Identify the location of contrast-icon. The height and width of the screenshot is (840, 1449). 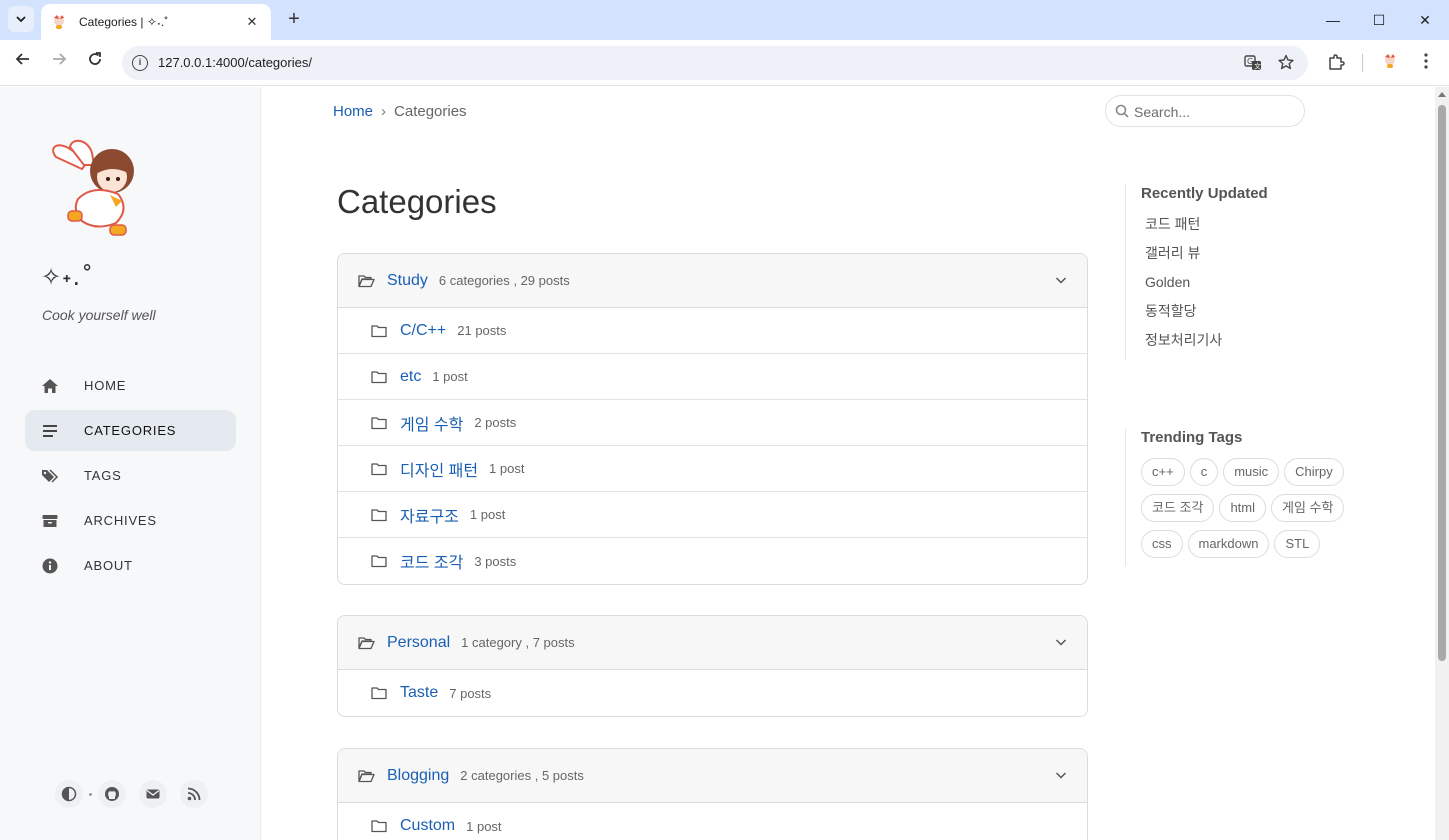
(69, 794).